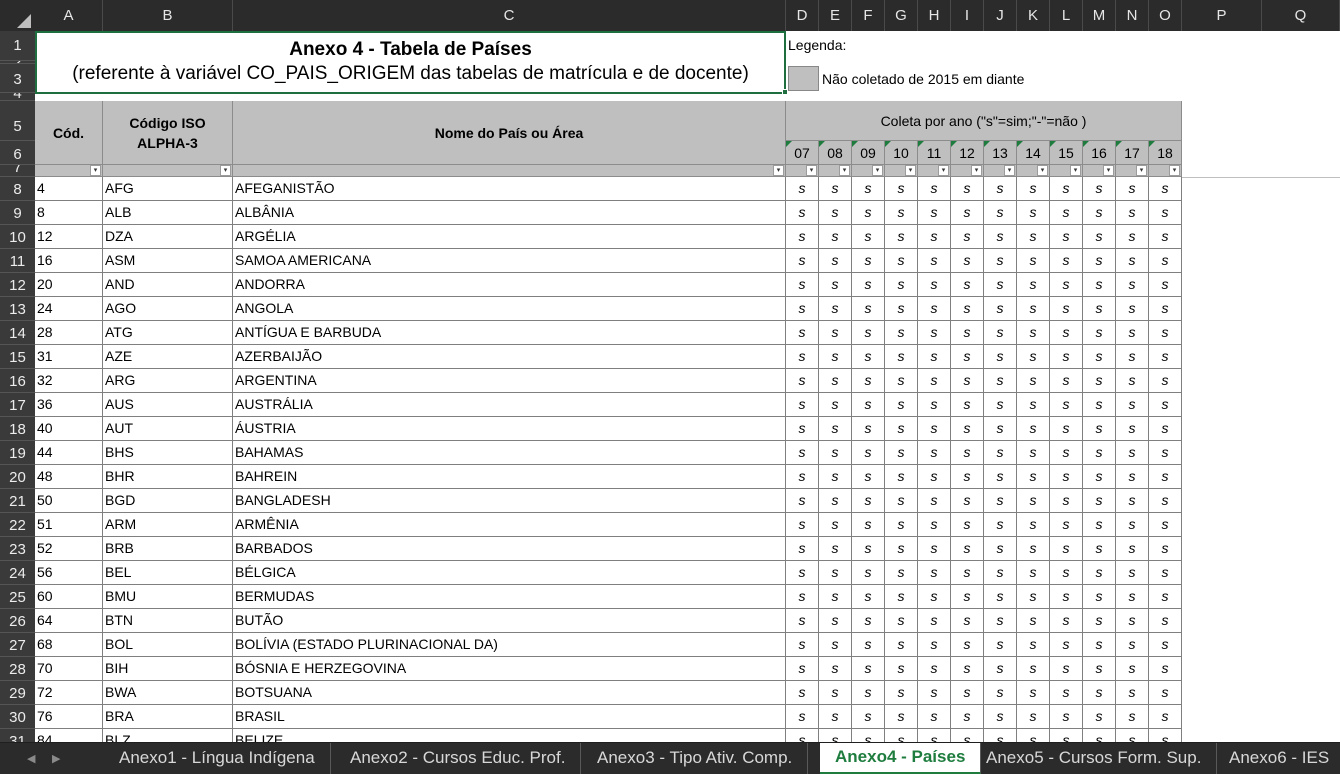 The height and width of the screenshot is (774, 1340). Describe the element at coordinates (509, 621) in the screenshot. I see `cell-nome: BUTÃO` at that location.